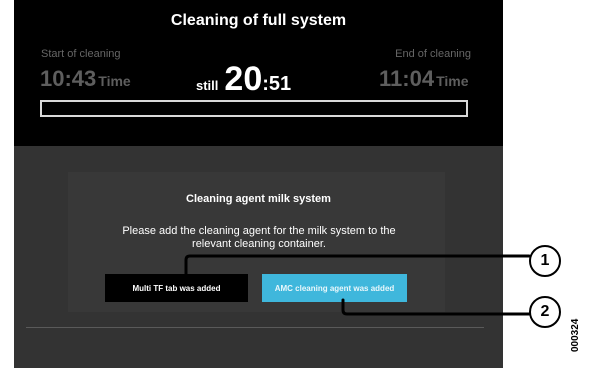 This screenshot has height=368, width=600. I want to click on document-number: 000324, so click(575, 335).